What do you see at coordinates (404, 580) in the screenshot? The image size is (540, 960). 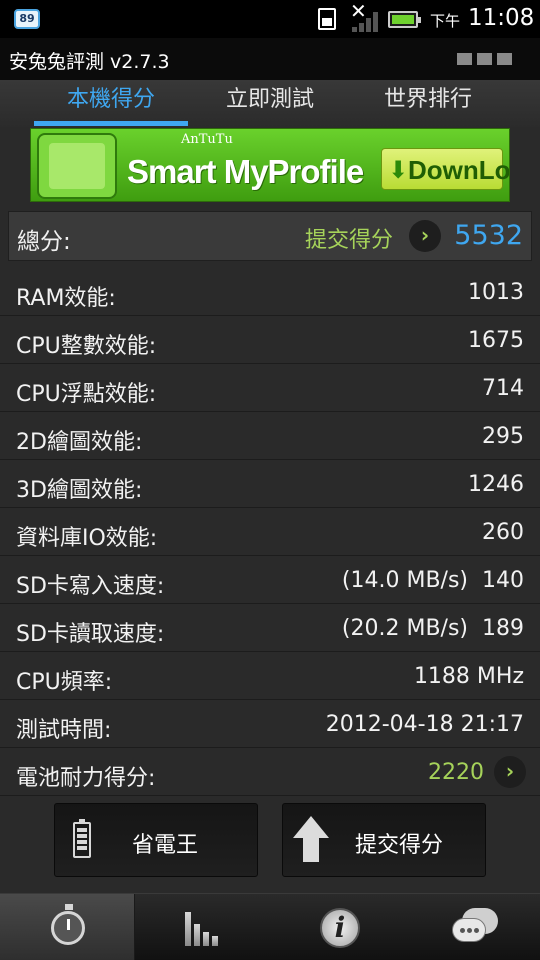 I see `sd-write-speed: (14.0 MB/s)` at bounding box center [404, 580].